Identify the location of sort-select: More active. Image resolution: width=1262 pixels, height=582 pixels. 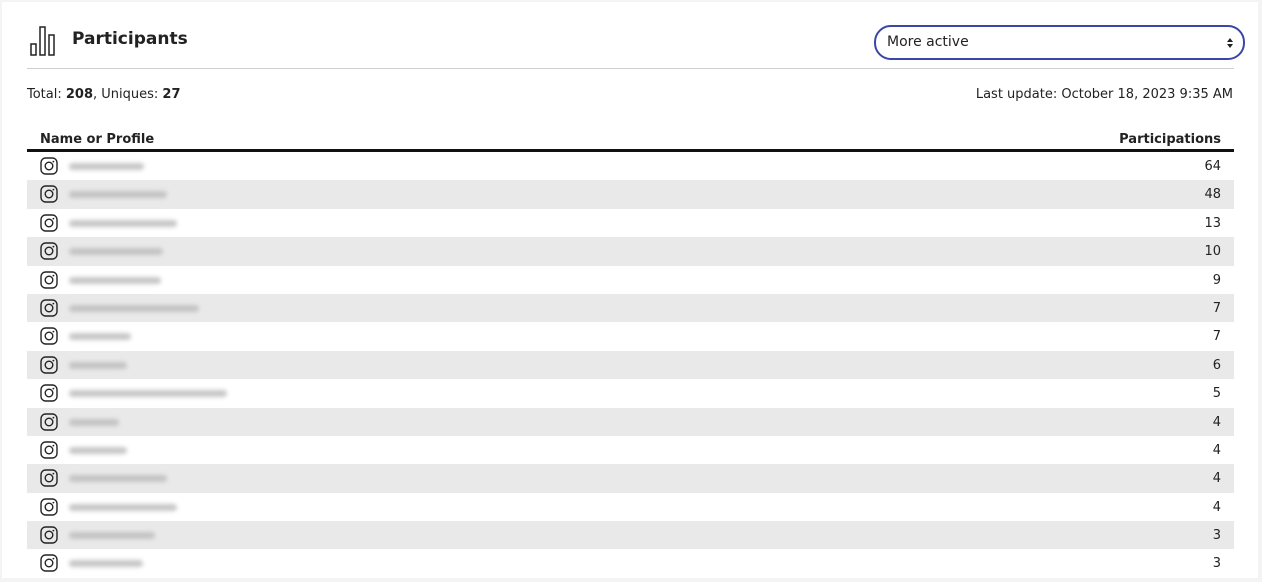
(1059, 42).